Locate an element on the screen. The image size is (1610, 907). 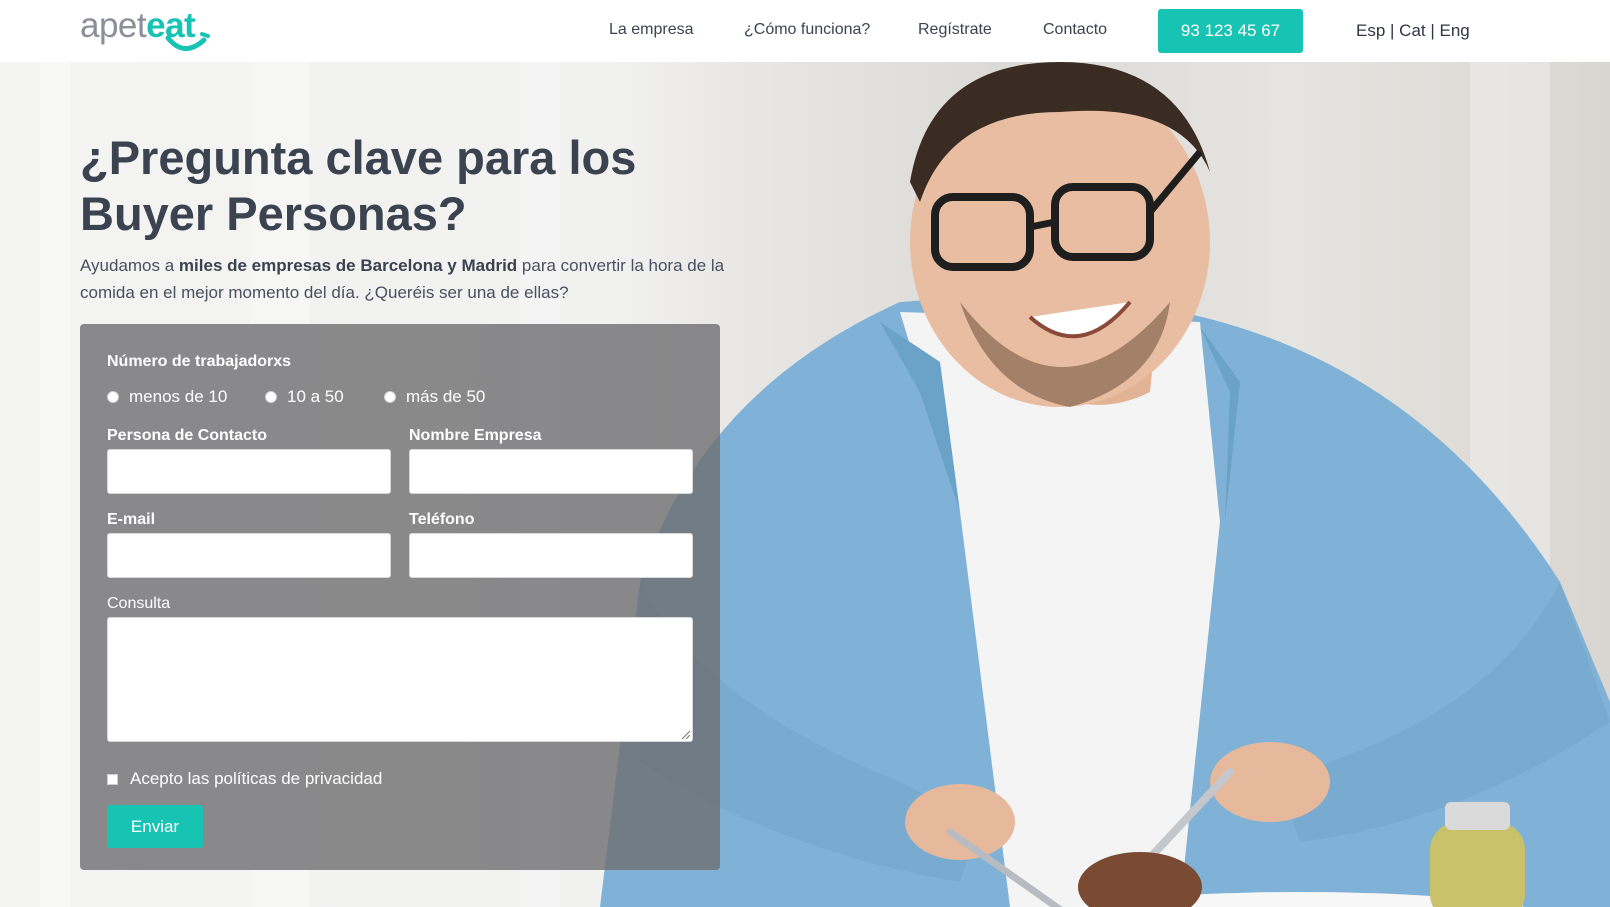
phone-number: 93 123 45 67 is located at coordinates (1230, 30).